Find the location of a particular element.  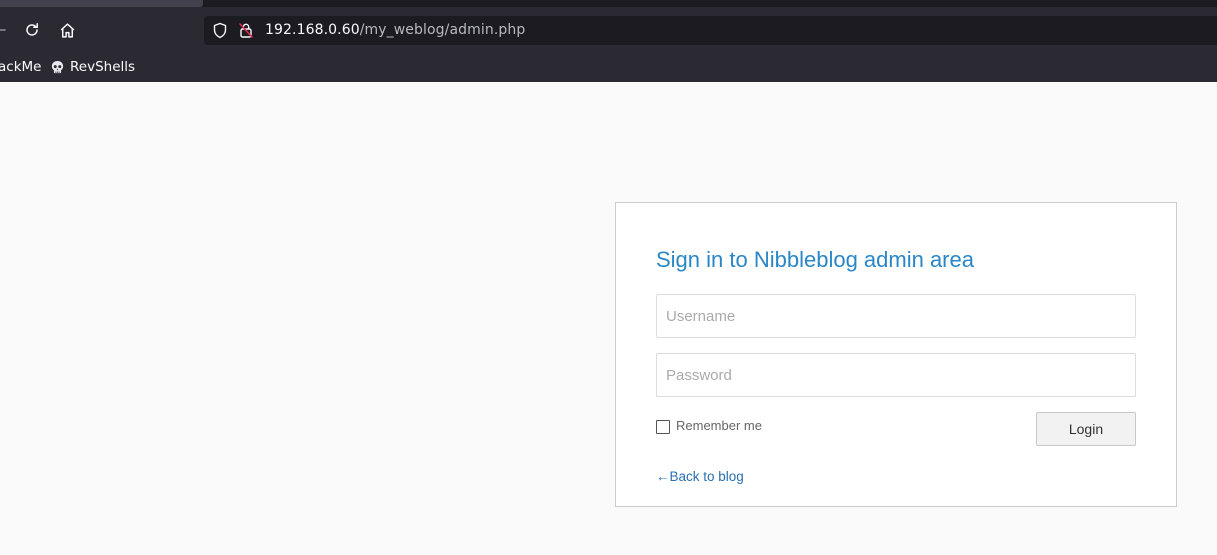

back-button is located at coordinates (6, 30).